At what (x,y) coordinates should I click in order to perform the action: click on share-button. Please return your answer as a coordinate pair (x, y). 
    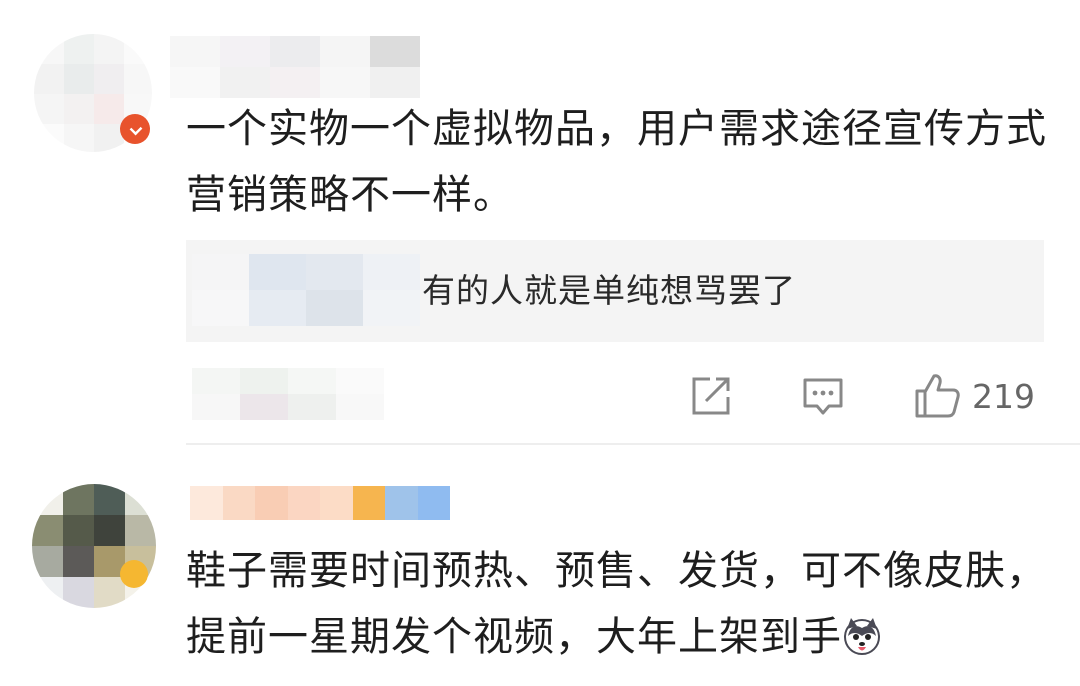
    Looking at the image, I should click on (711, 396).